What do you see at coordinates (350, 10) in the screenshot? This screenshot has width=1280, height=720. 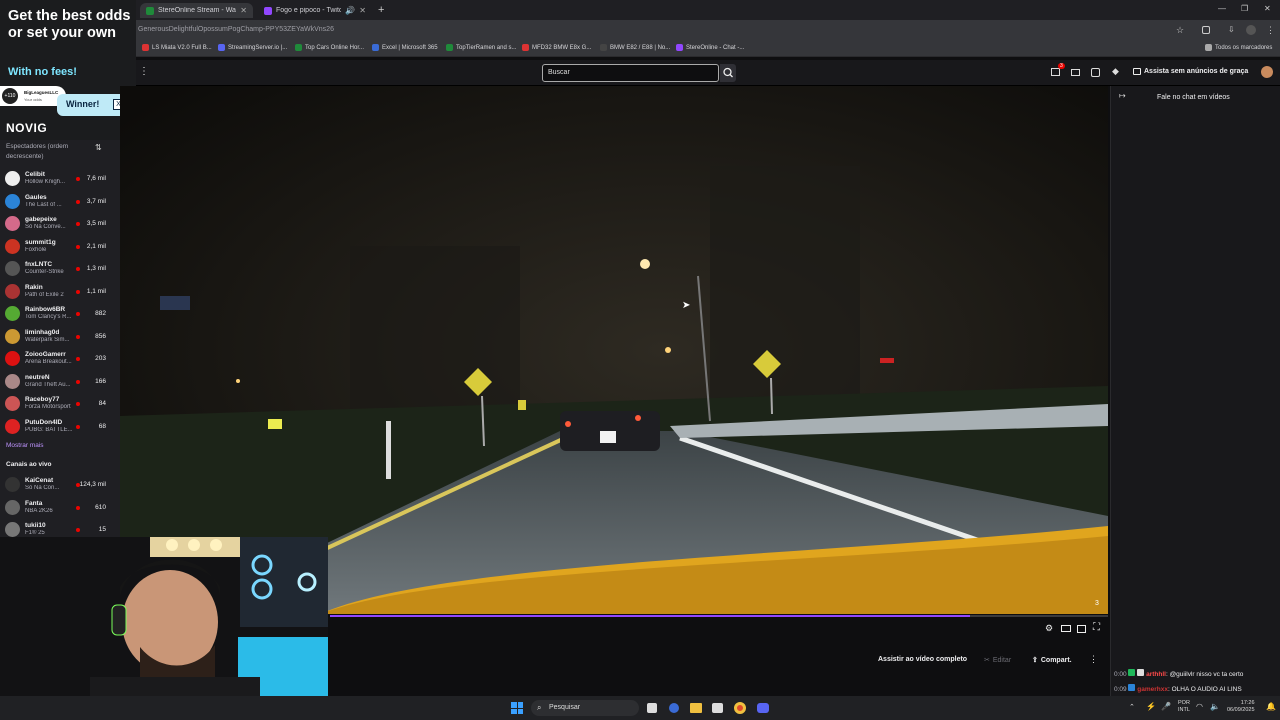 I see `speaker-icon: 🔊` at bounding box center [350, 10].